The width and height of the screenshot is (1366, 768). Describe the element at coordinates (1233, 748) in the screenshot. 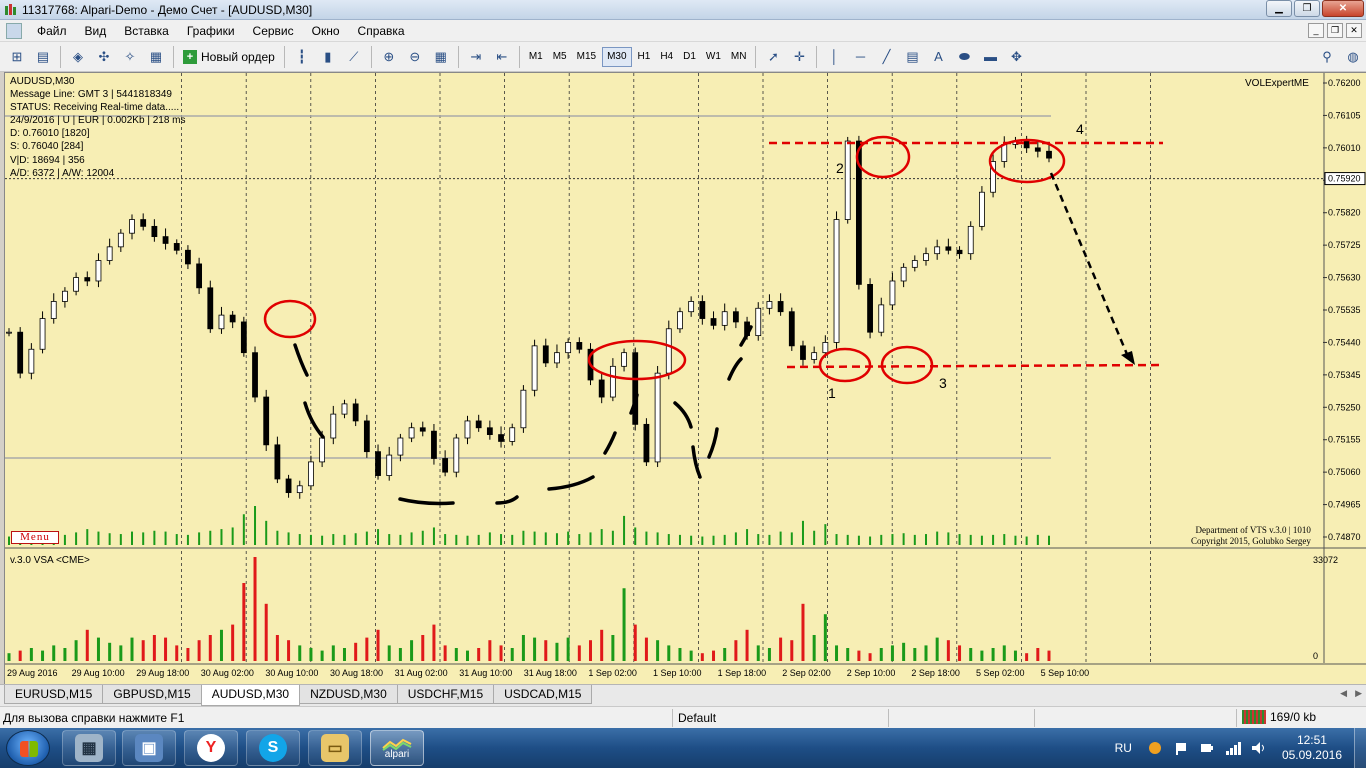

I see `network-signal-icon` at that location.